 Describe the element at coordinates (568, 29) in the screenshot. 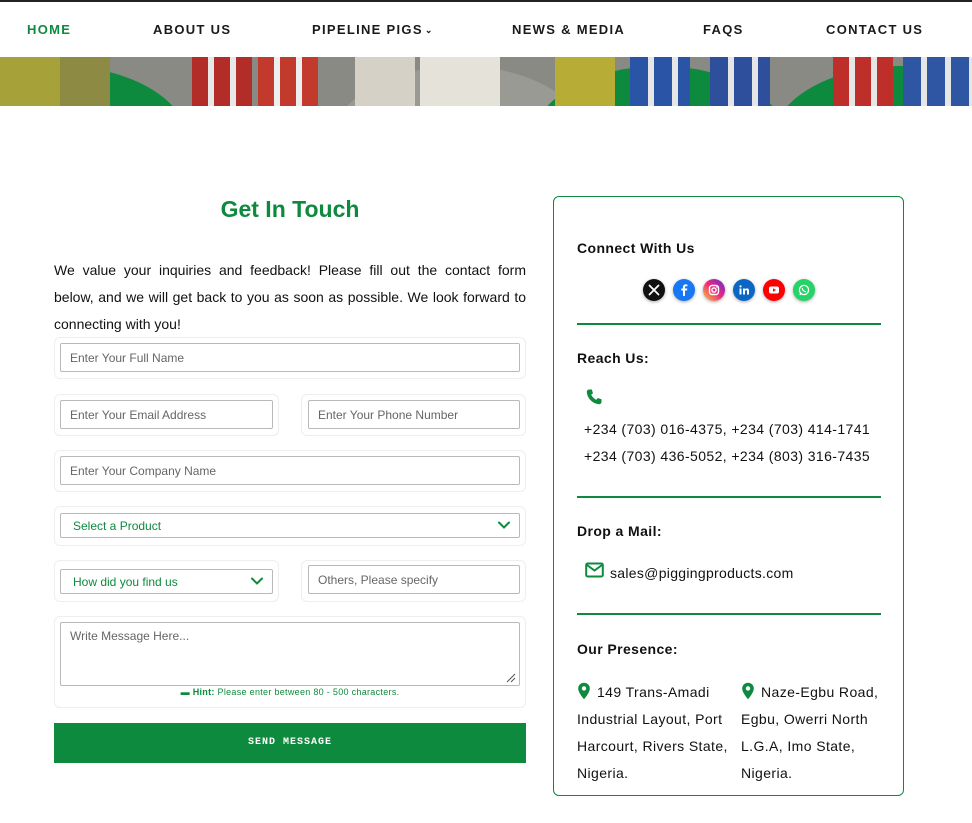

I see `nav-news-media: NEWS & MEDIA` at that location.